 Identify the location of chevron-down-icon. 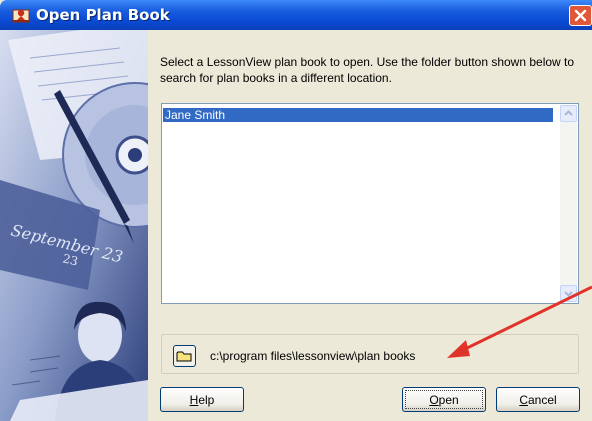
(568, 294).